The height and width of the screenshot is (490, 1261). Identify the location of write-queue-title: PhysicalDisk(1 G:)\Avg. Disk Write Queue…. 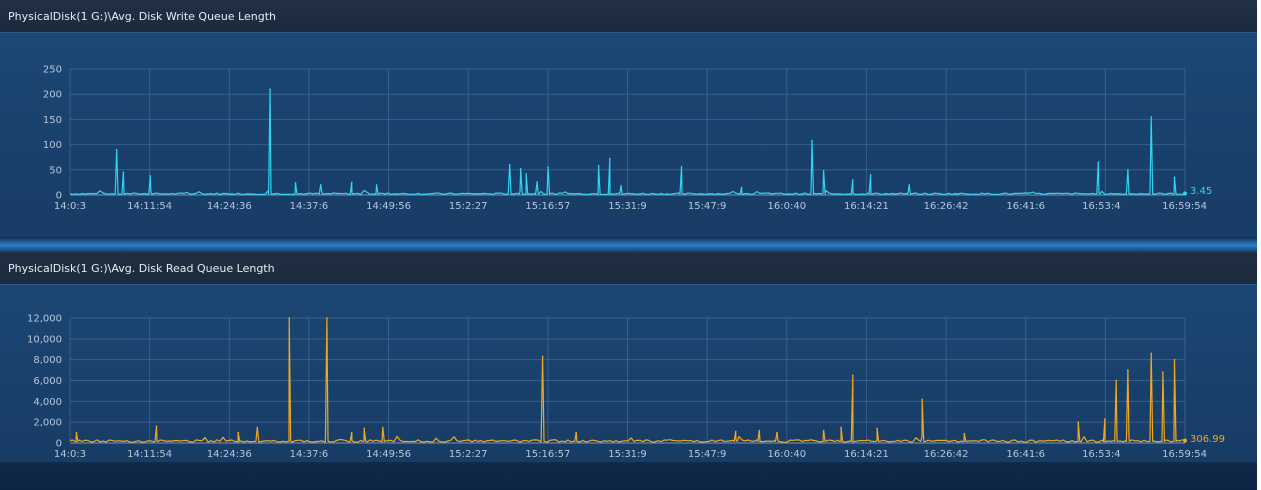
(142, 16).